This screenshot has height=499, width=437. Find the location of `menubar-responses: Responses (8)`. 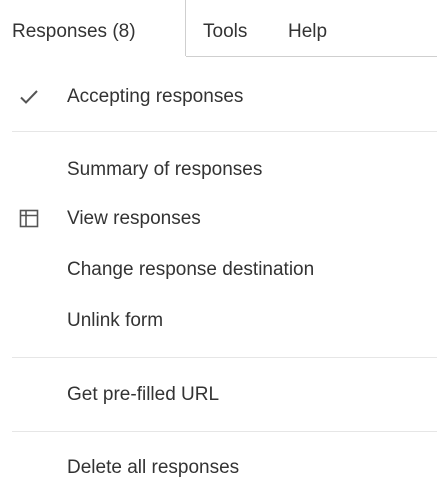

menubar-responses: Responses (8) is located at coordinates (93, 28).